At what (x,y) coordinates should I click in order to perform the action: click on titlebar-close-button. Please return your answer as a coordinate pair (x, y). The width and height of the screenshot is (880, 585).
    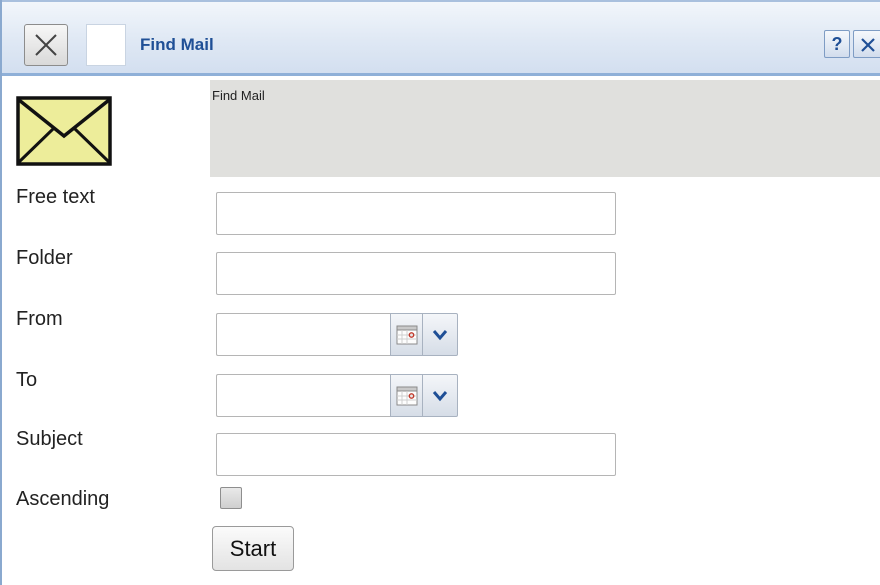
    Looking at the image, I should click on (46, 45).